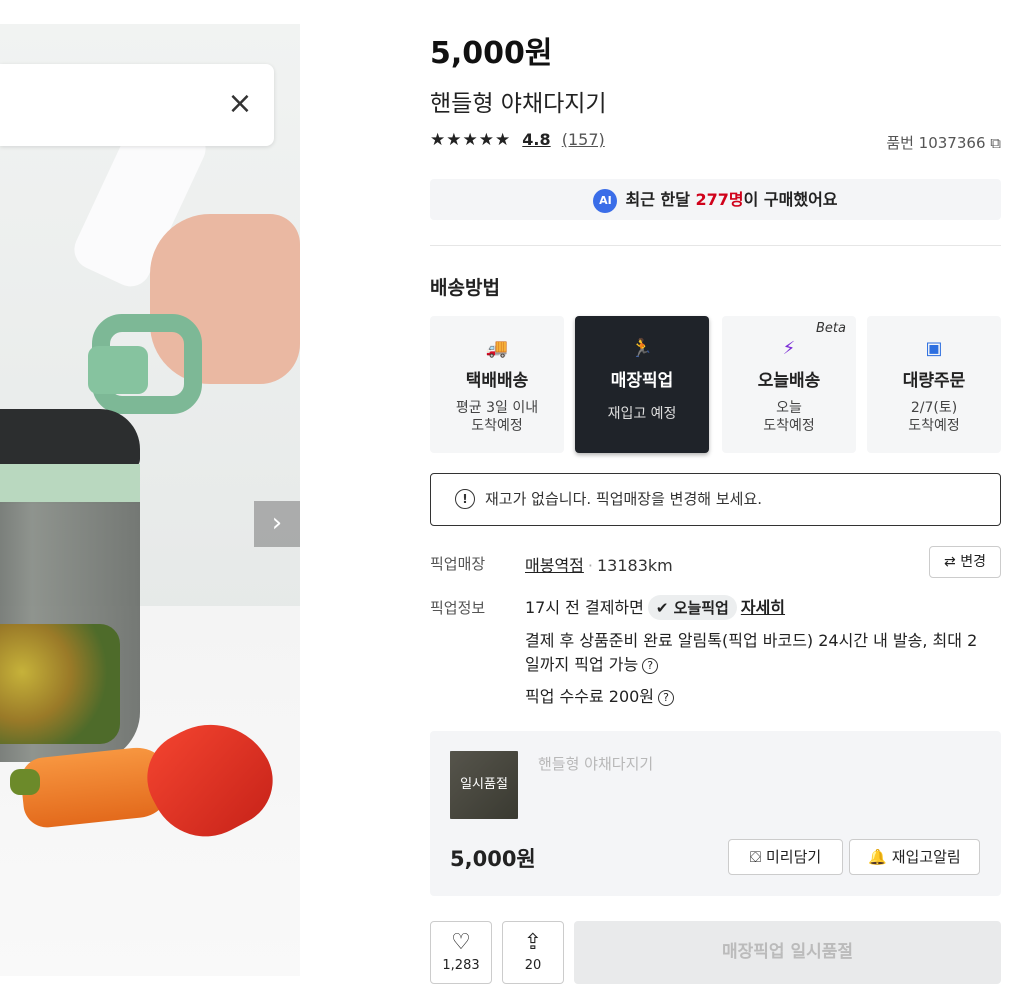 The width and height of the screenshot is (1024, 1003). I want to click on alert-icon: !, so click(465, 499).